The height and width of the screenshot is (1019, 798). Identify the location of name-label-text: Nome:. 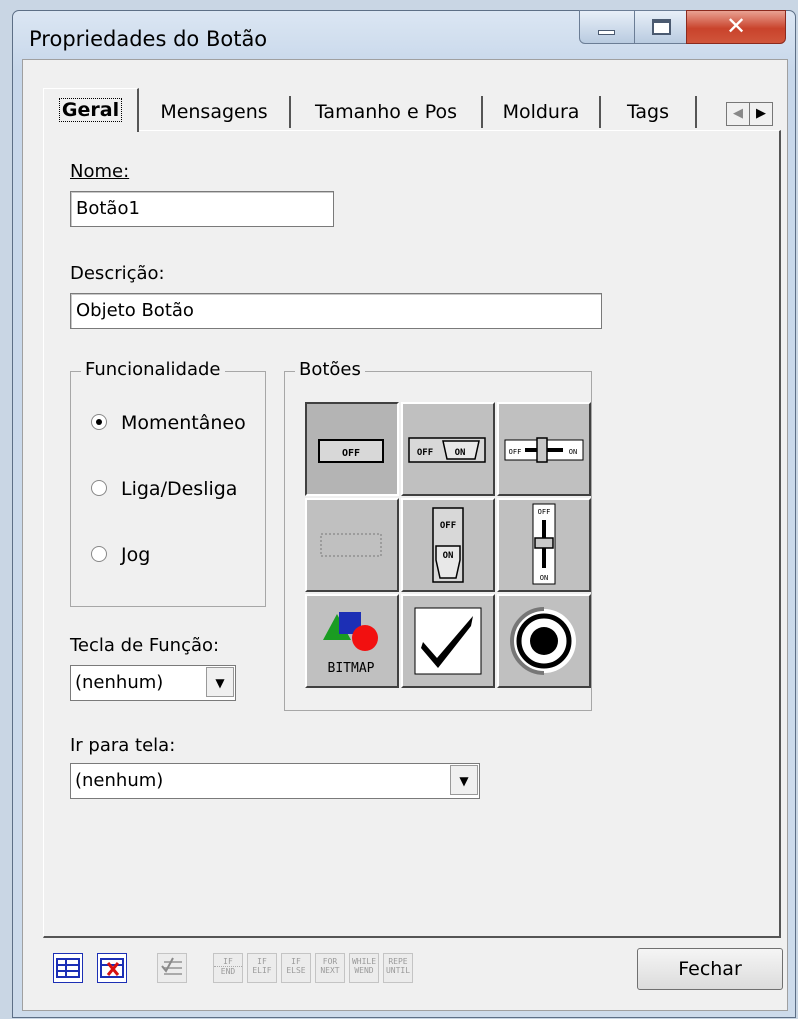
(100, 171).